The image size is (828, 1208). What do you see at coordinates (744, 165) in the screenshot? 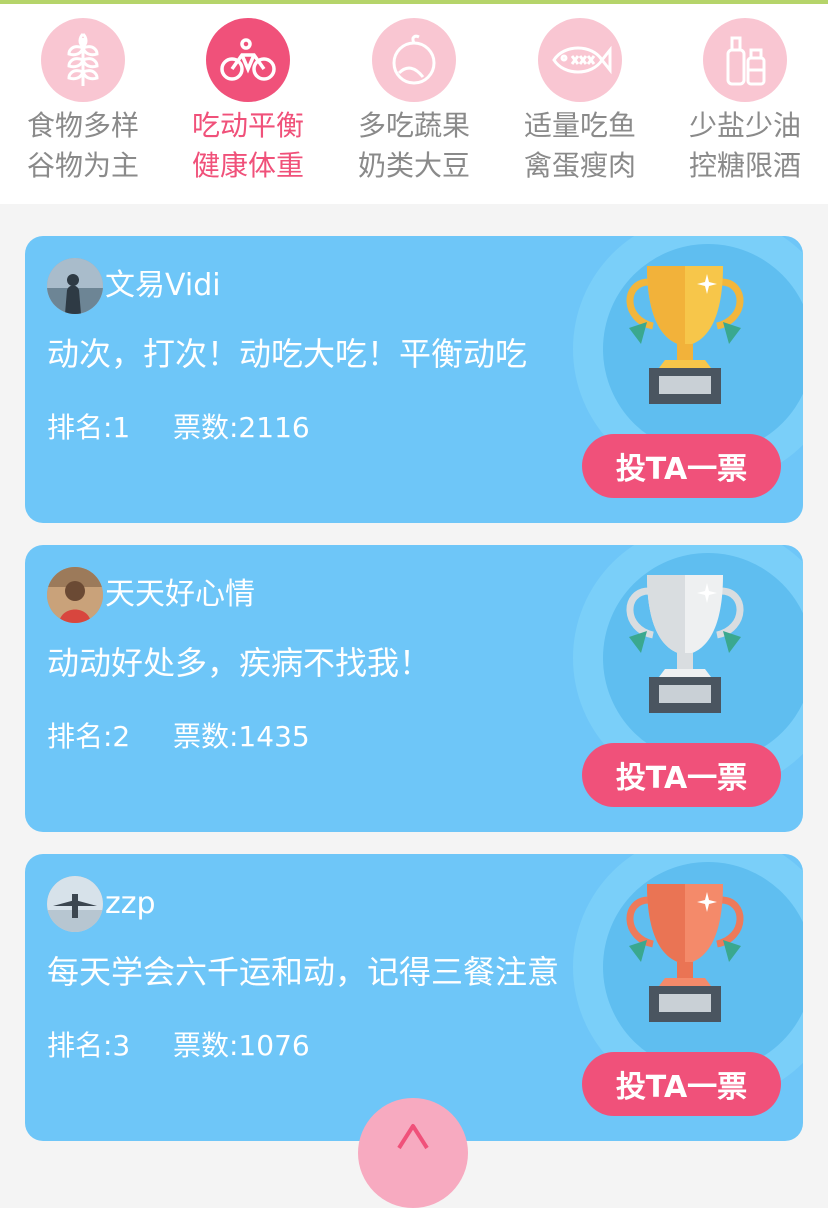
I see `tab-label-line2: 控糖限酒` at bounding box center [744, 165].